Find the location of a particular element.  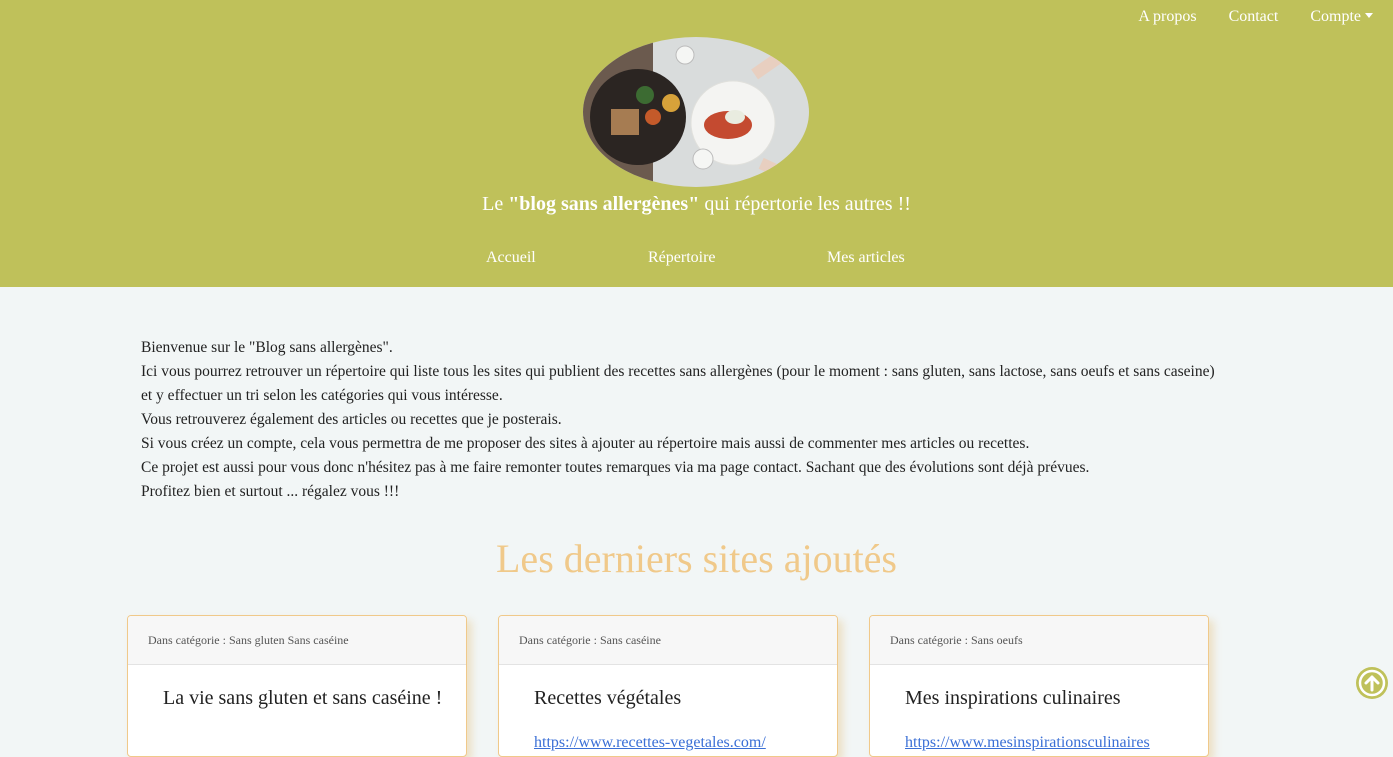

nav-account-label: Compte is located at coordinates (1335, 16).